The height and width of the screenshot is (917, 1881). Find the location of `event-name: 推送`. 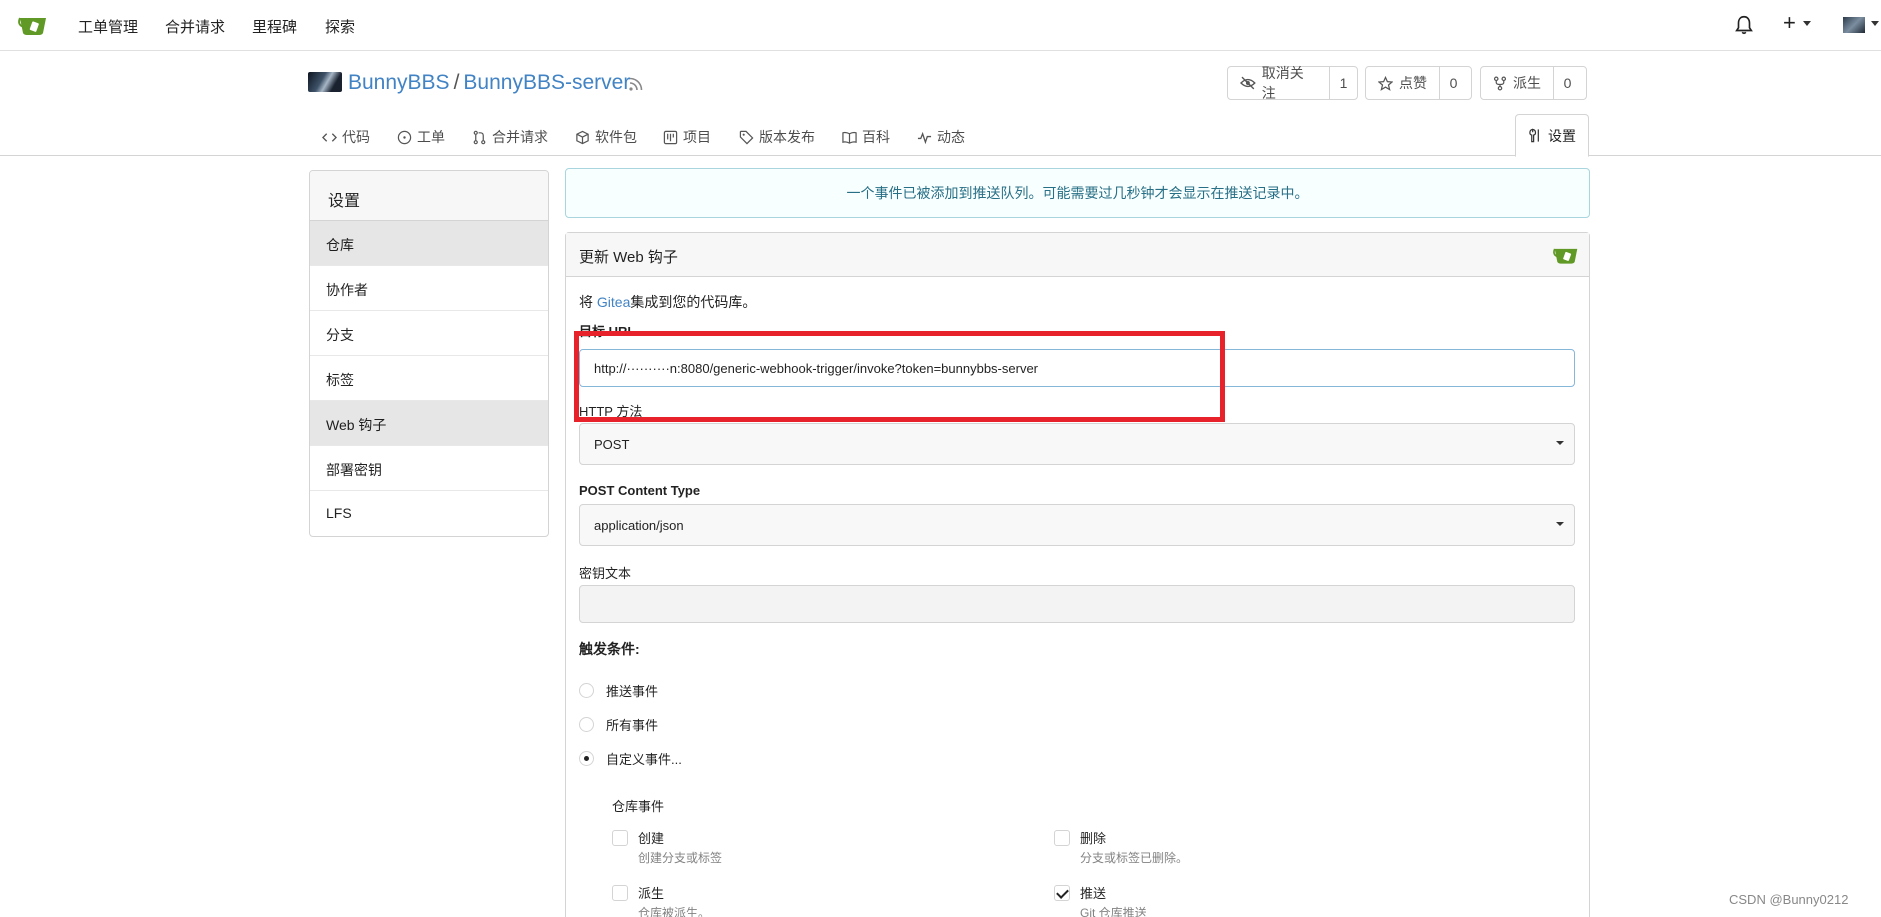

event-name: 推送 is located at coordinates (1093, 893).